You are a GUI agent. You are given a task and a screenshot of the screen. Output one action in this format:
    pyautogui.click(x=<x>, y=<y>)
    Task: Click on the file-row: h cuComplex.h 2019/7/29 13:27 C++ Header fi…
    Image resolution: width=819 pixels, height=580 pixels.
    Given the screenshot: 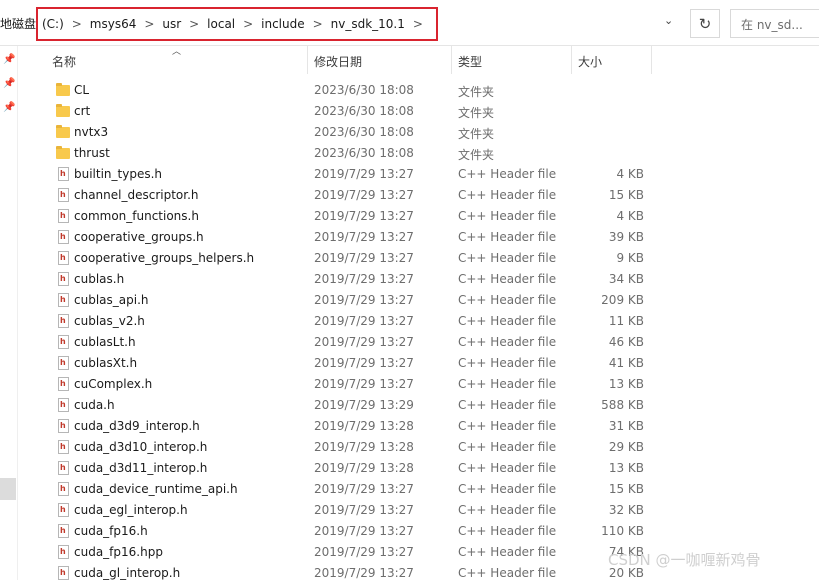 What is the action you would take?
    pyautogui.click(x=352, y=384)
    